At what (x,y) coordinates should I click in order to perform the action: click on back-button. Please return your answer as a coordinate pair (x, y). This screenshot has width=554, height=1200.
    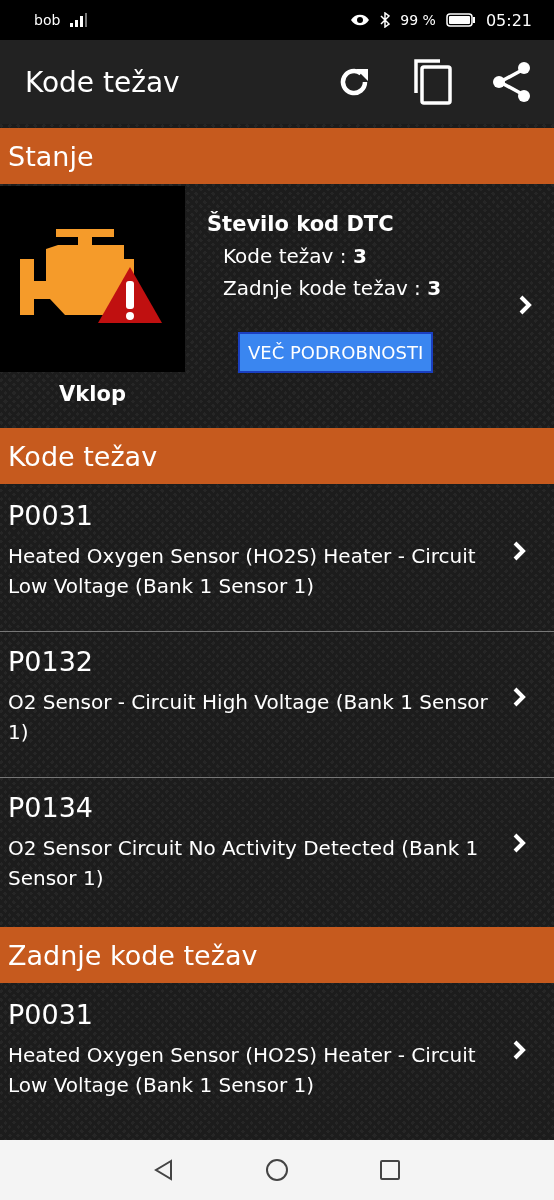
    Looking at the image, I should click on (164, 1170).